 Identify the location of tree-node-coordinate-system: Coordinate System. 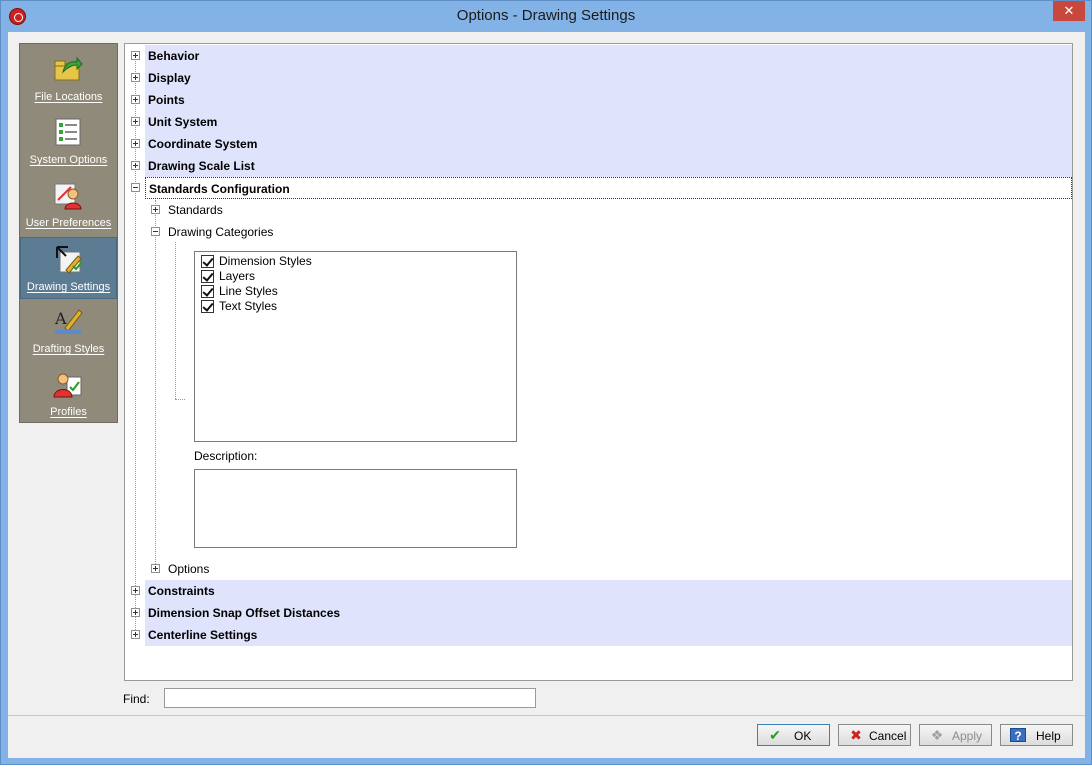
(608, 144).